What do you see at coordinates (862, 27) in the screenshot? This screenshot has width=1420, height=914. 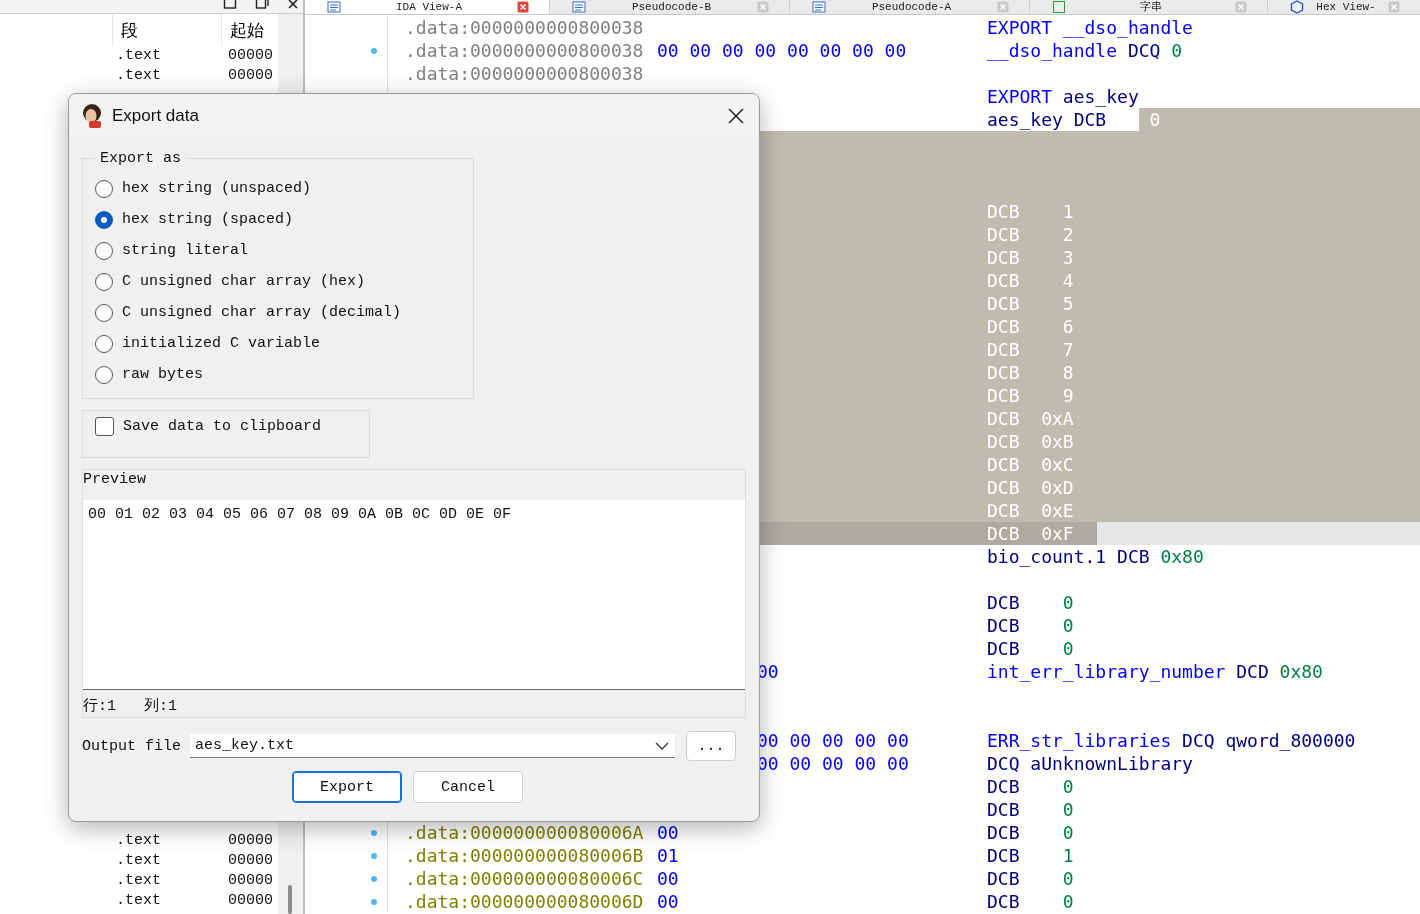 I see `code-line: .data:0000000000800038 EXPORT __dso_handle` at bounding box center [862, 27].